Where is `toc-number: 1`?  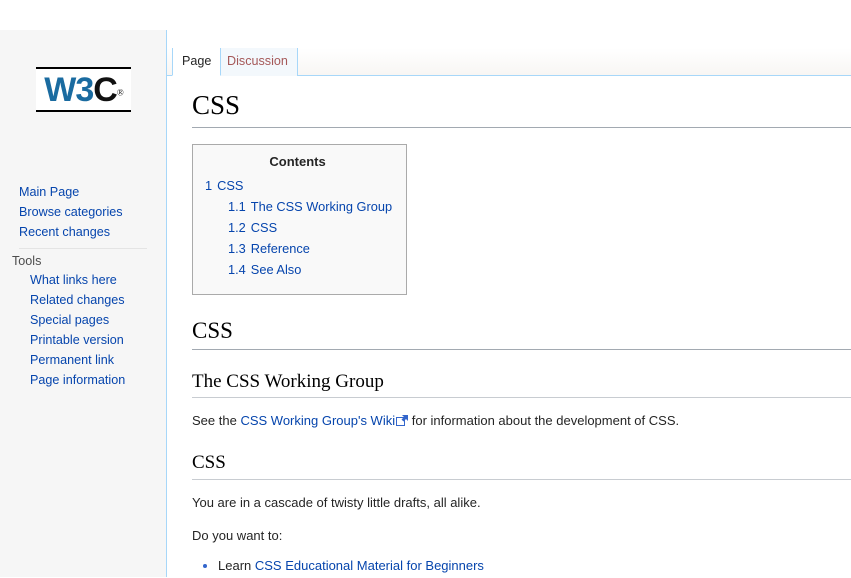
toc-number: 1 is located at coordinates (209, 185).